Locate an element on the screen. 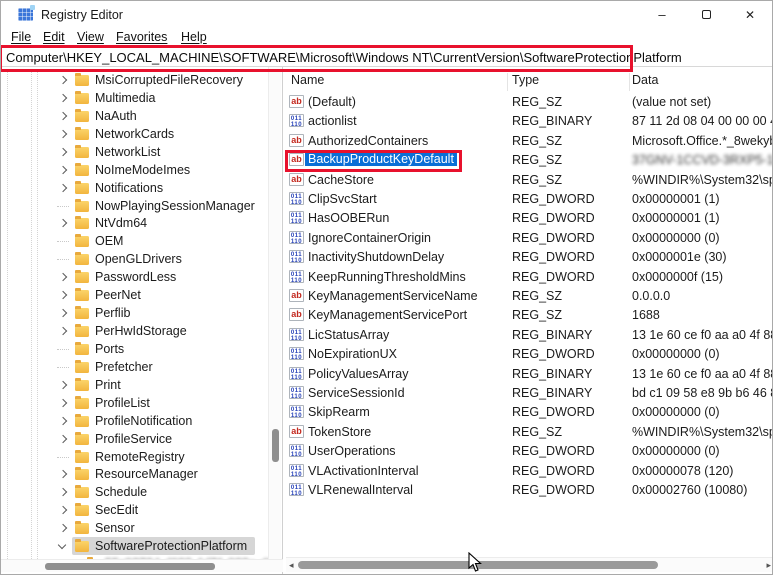 The width and height of the screenshot is (773, 575). tree-item-SoftwareProtectionPlatform: SoftwareProtectionPlatform is located at coordinates (141, 546).